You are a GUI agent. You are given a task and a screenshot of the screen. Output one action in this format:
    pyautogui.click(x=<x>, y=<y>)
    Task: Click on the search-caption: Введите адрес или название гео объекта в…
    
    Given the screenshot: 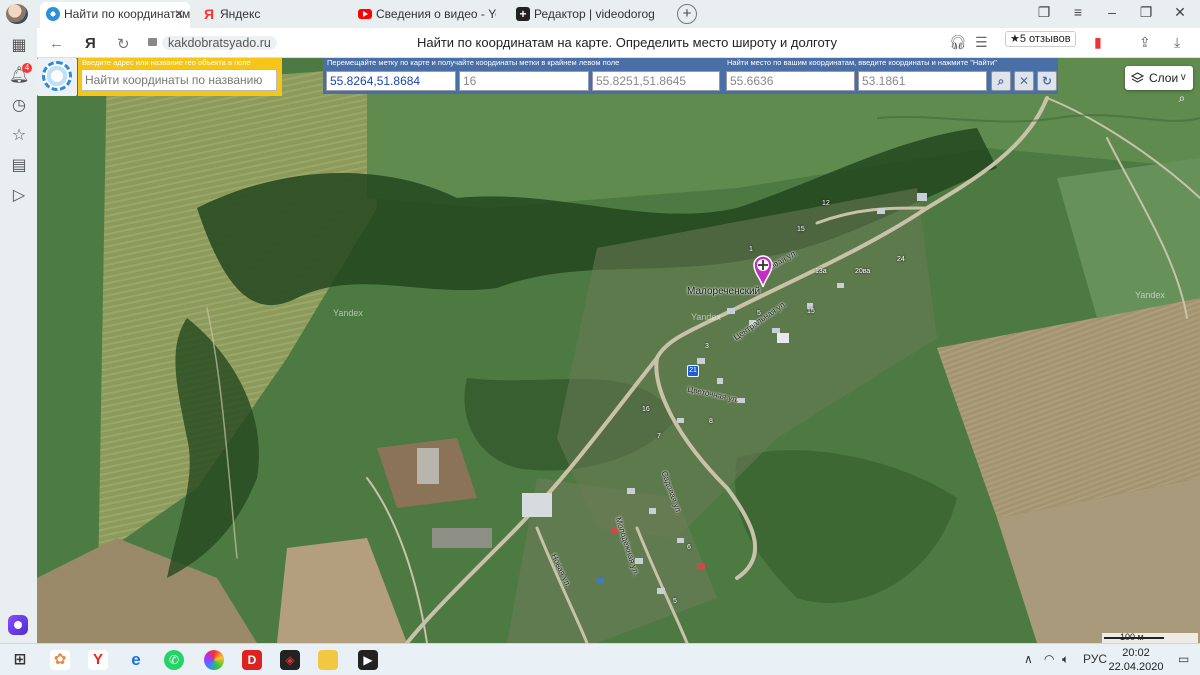 What is the action you would take?
    pyautogui.click(x=166, y=62)
    